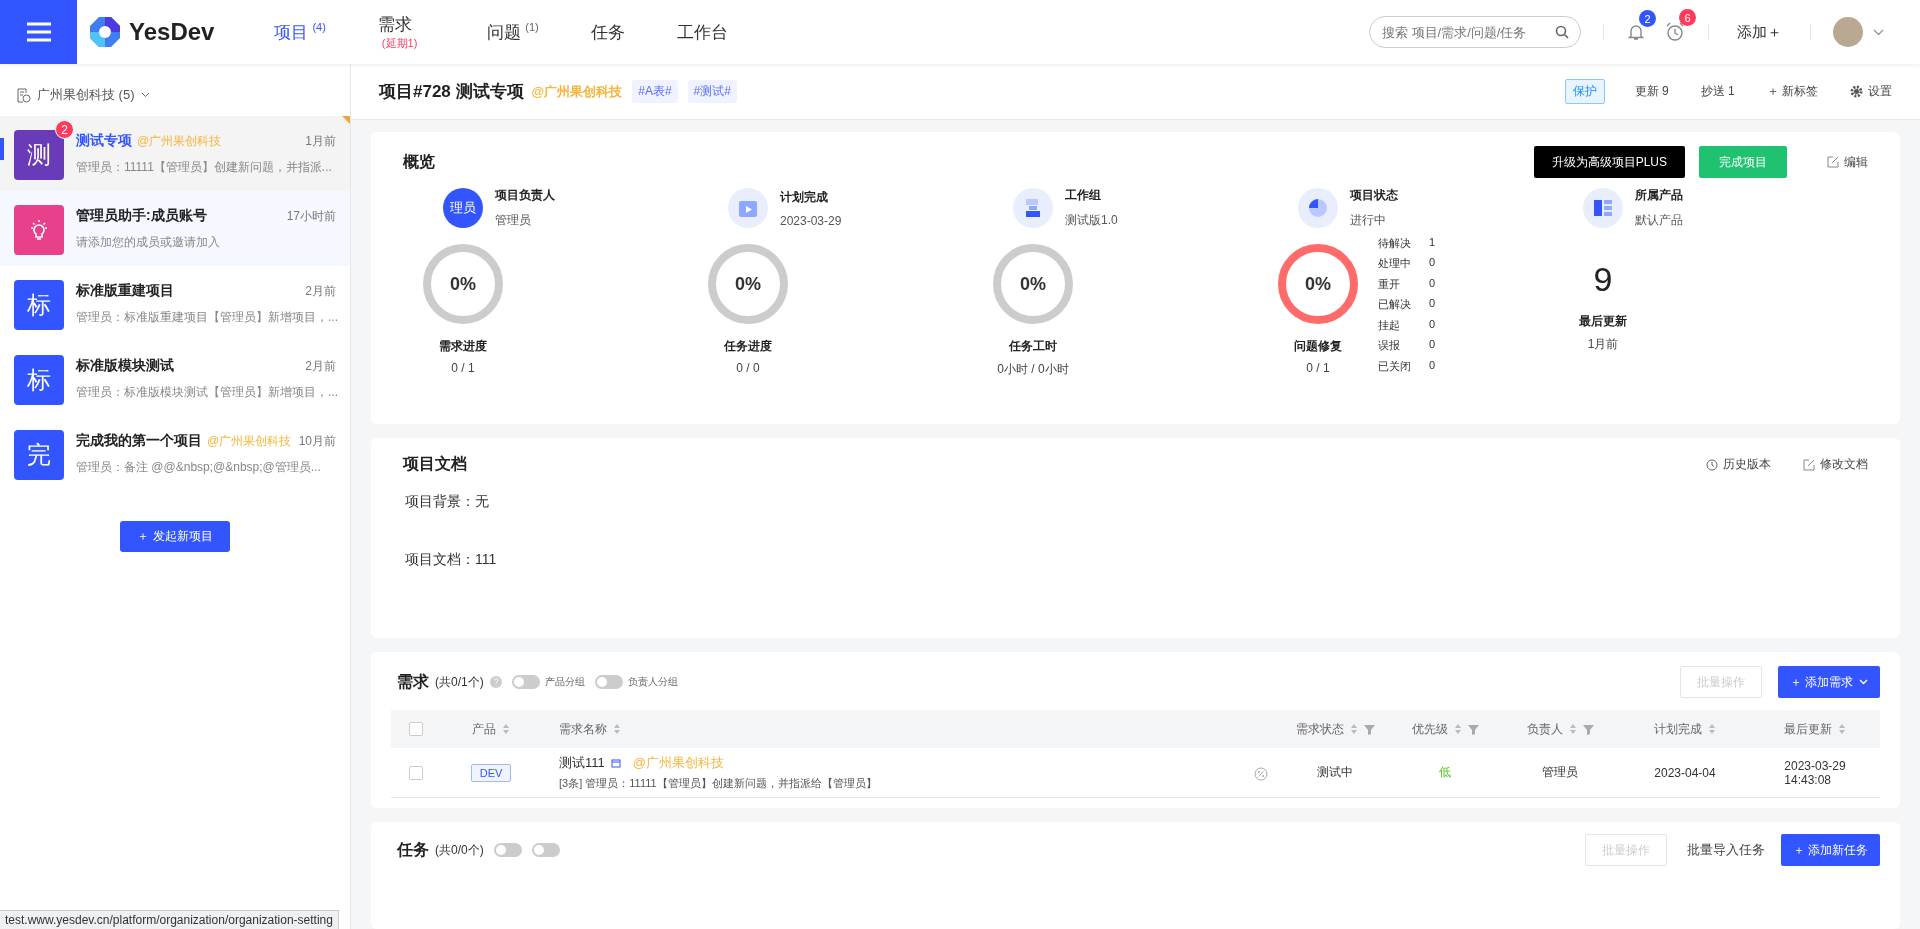 This screenshot has height=929, width=1920. What do you see at coordinates (1828, 682) in the screenshot?
I see `add-requirement-button: ＋ 添加需求` at bounding box center [1828, 682].